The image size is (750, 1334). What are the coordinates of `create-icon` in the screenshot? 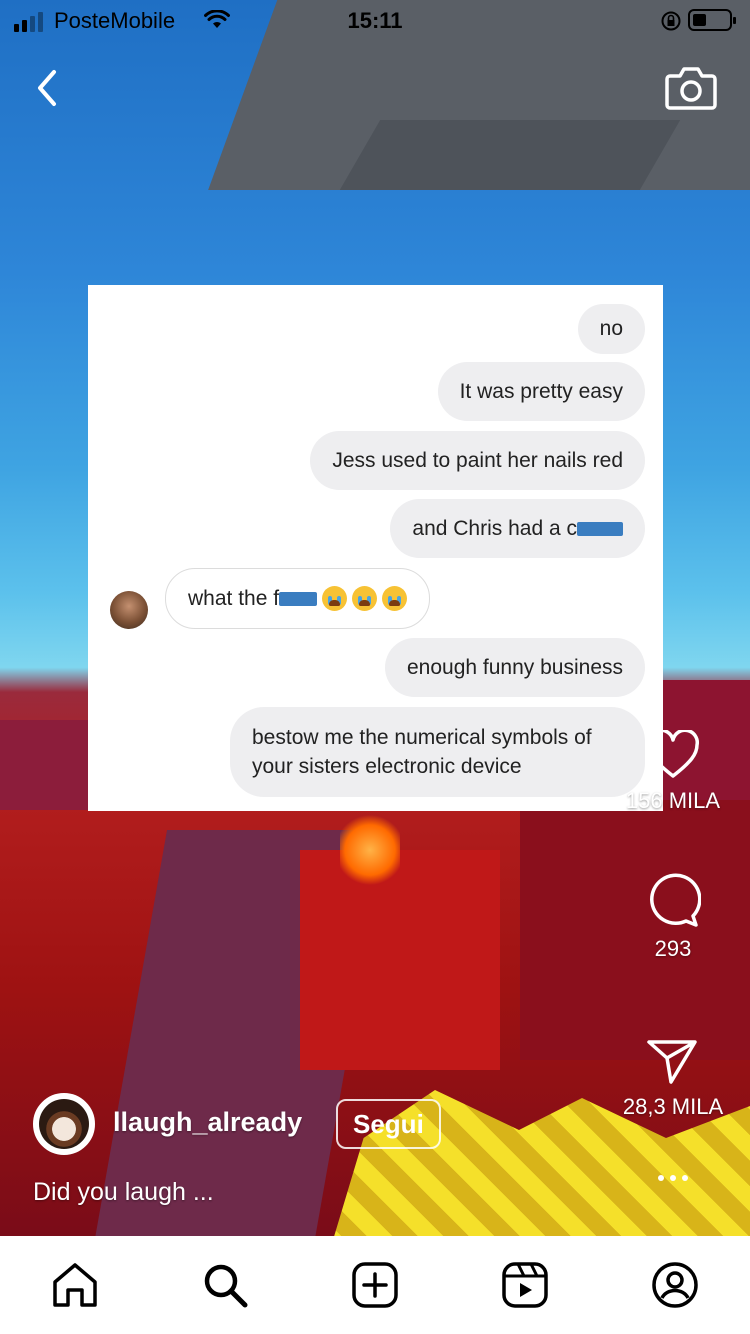 It's located at (375, 1285).